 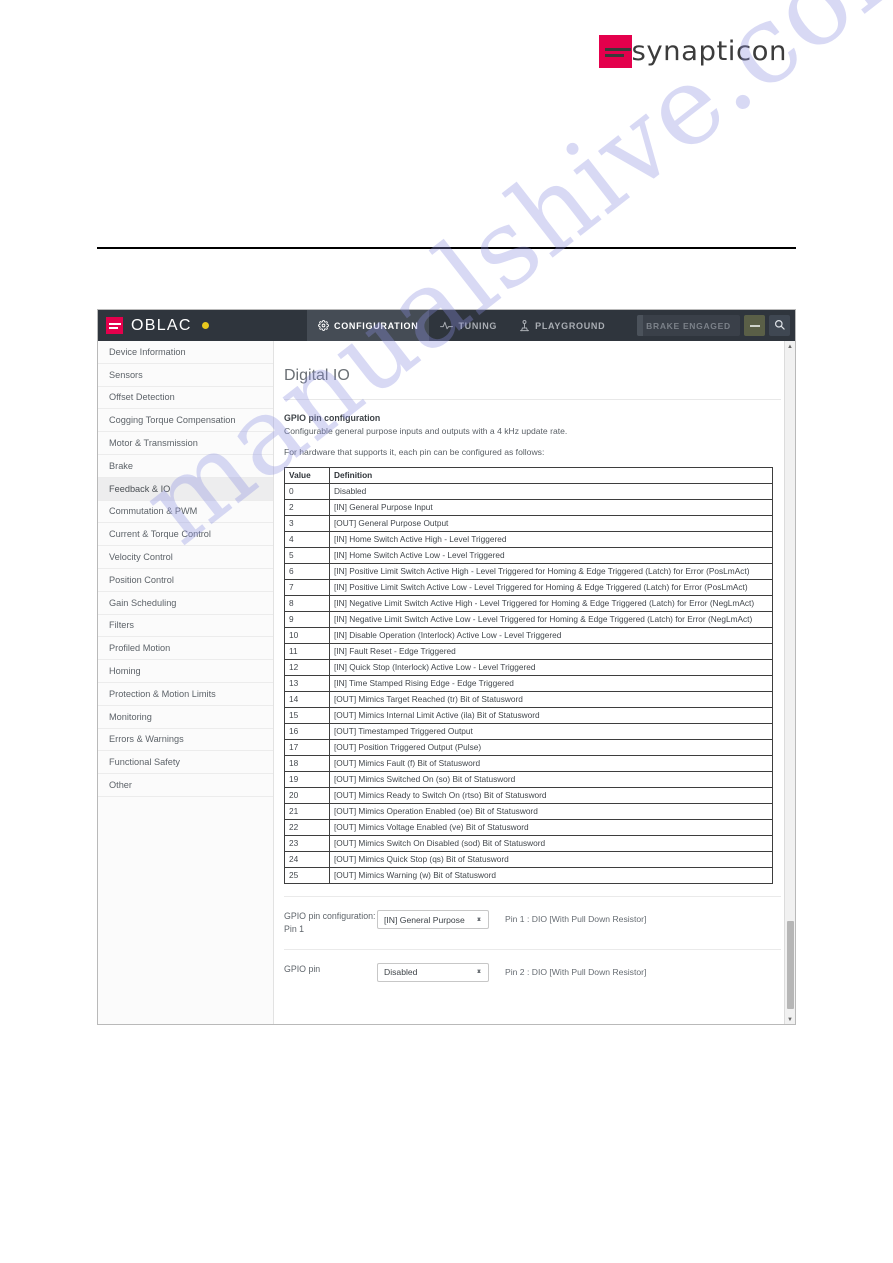 What do you see at coordinates (716, 325) in the screenshot?
I see `topbar-actions: BRAKE ENGAGED` at bounding box center [716, 325].